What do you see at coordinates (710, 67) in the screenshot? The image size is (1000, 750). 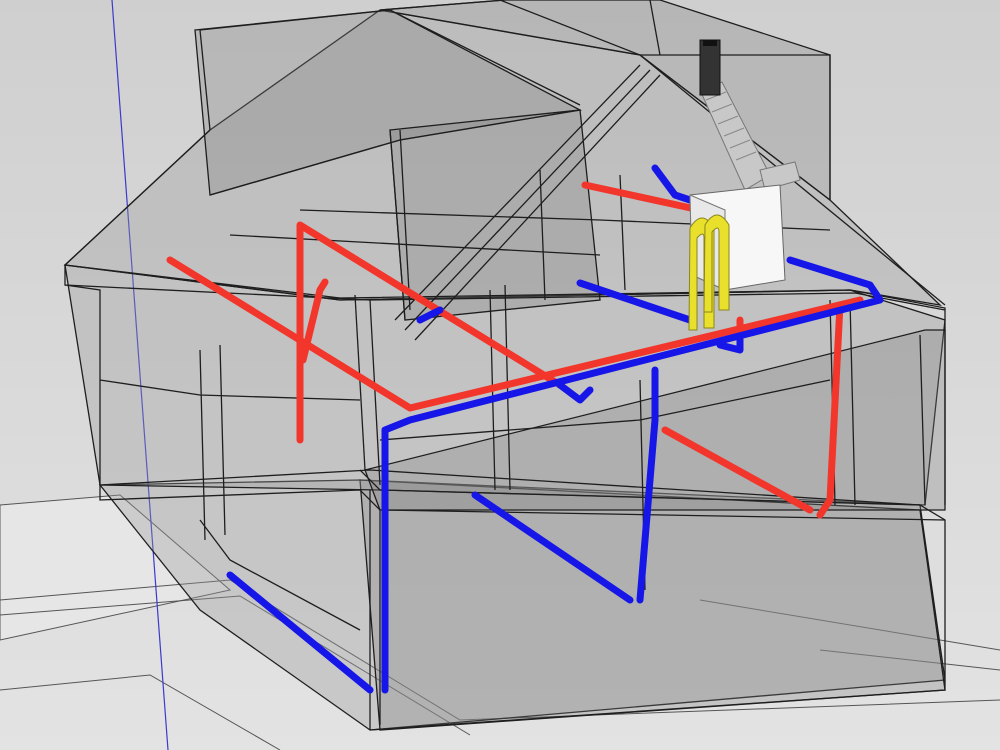 I see `chimney-pipe` at bounding box center [710, 67].